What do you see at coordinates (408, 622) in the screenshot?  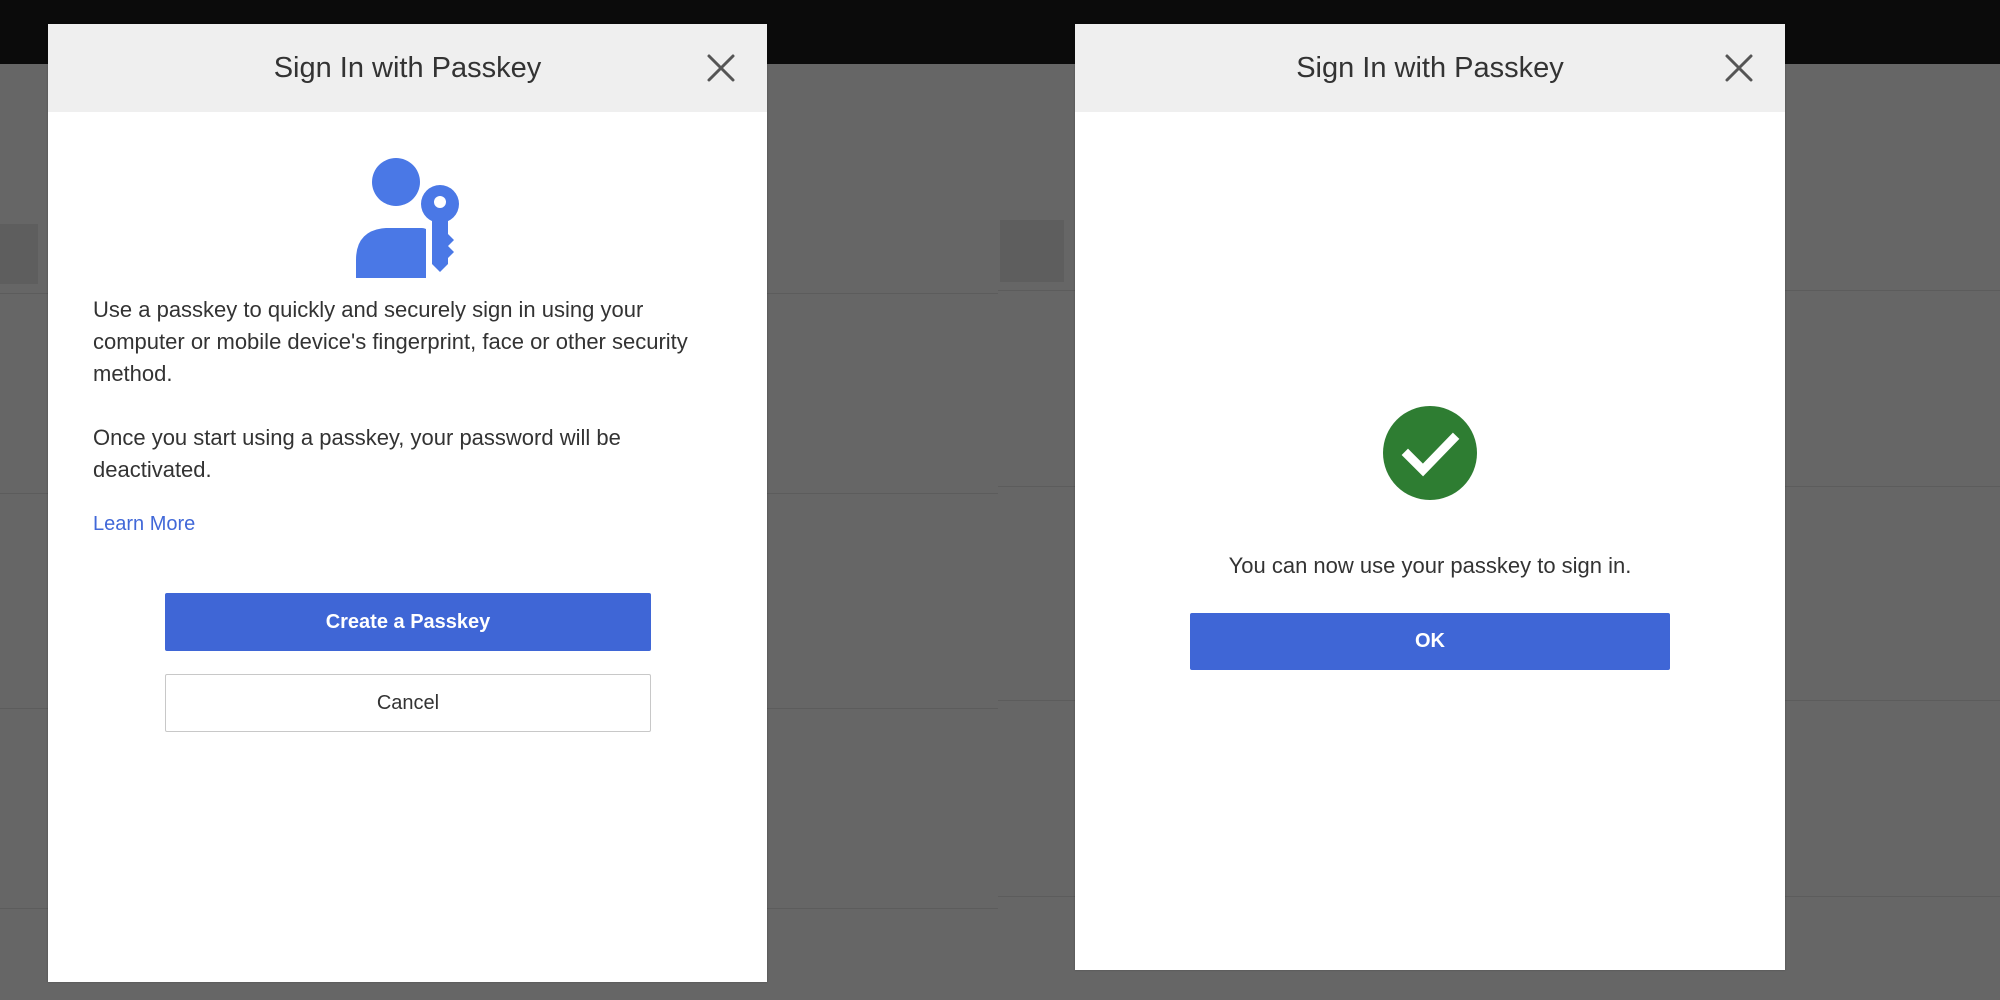 I see `create-passkey-button: Create a Passkey` at bounding box center [408, 622].